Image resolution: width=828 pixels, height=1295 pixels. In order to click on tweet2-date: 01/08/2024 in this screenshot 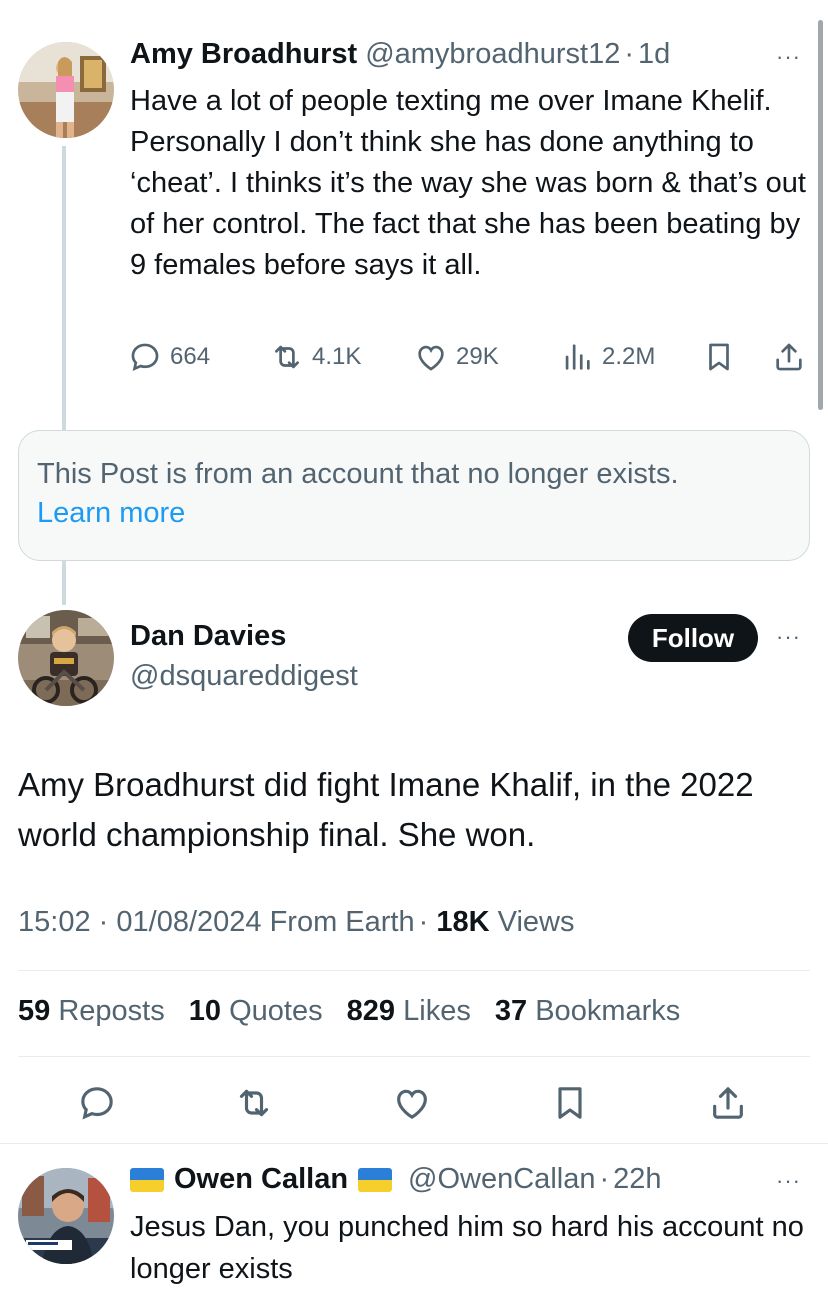, I will do `click(188, 922)`.